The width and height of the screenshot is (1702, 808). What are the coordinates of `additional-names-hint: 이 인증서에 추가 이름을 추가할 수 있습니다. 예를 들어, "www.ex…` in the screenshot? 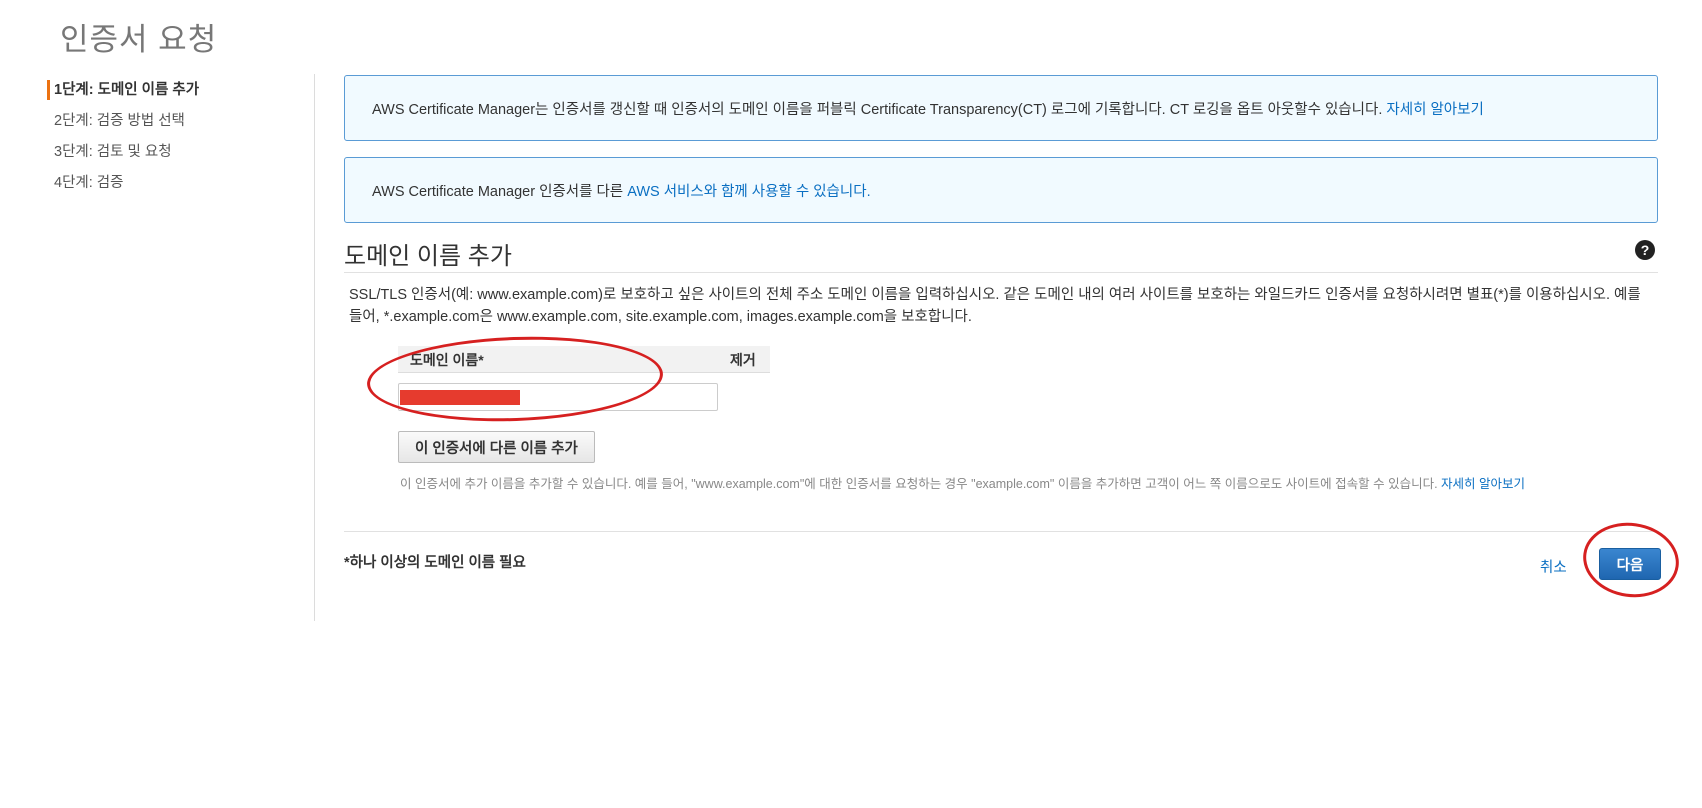 It's located at (963, 484).